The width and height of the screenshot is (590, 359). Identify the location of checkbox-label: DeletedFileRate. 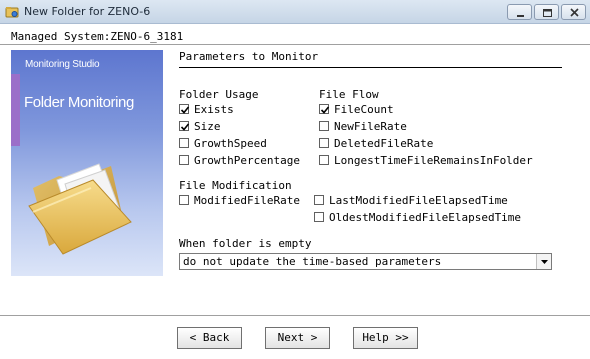
(384, 143).